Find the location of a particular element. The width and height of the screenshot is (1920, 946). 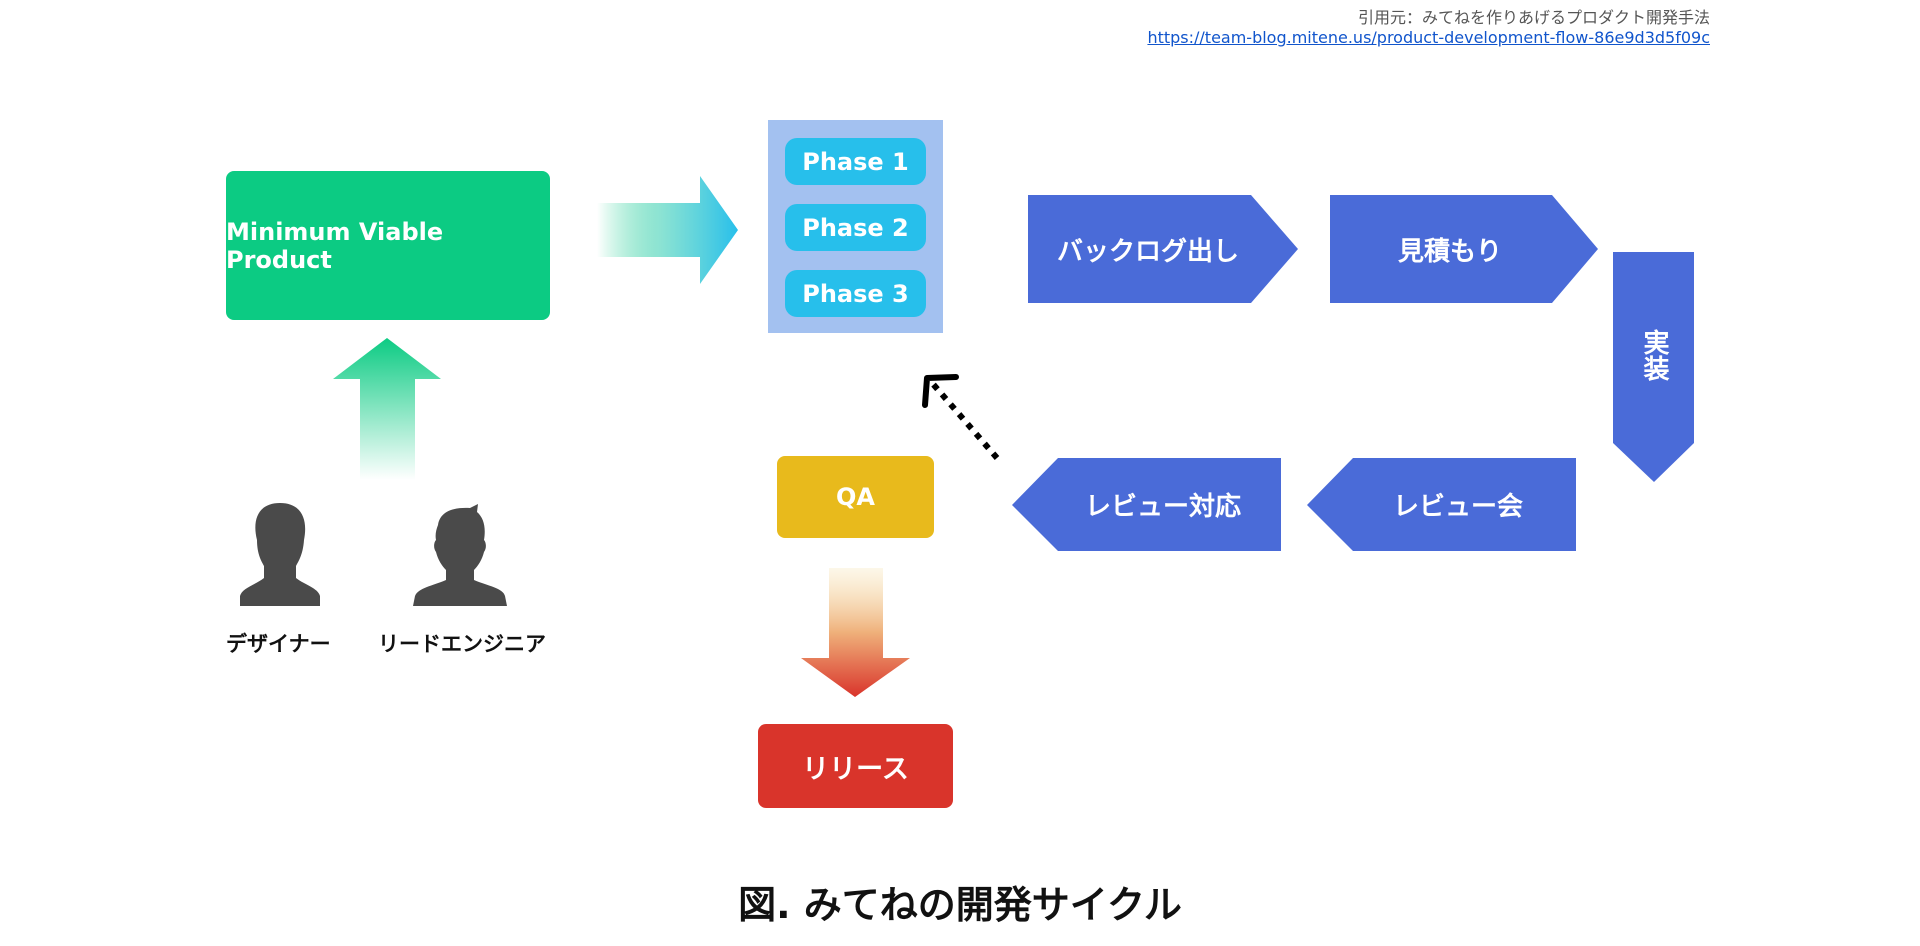

step-review-meeting-label: レビュー会 is located at coordinates (1457, 507).